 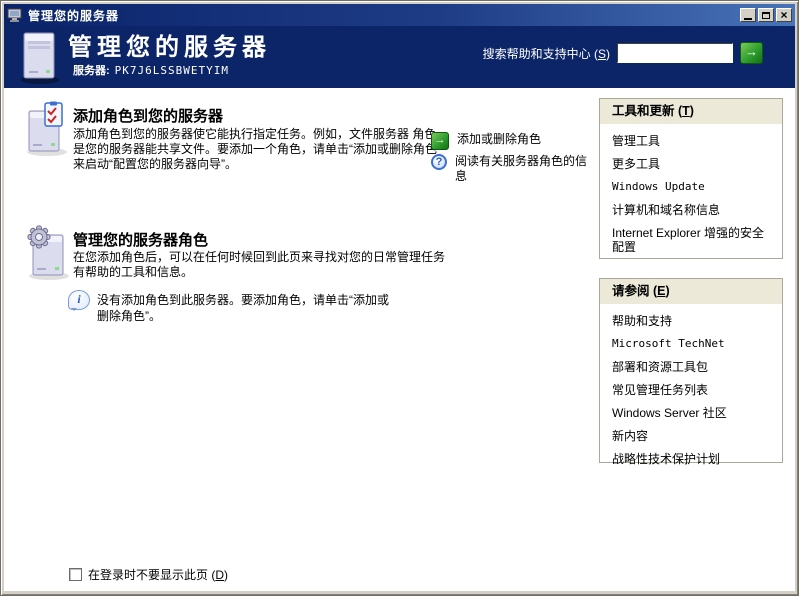 I want to click on server-name-row: 服务器: PK7J6LSSBWETYIM, so click(x=151, y=70).